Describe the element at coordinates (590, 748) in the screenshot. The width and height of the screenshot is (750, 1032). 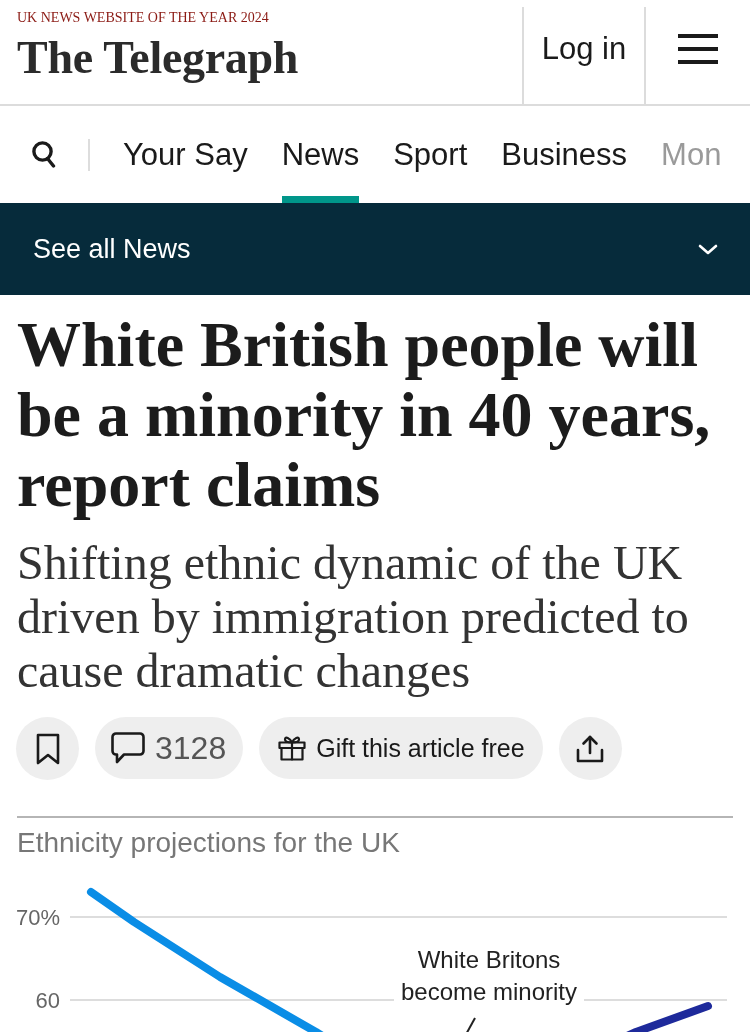
I see `share-icon` at that location.